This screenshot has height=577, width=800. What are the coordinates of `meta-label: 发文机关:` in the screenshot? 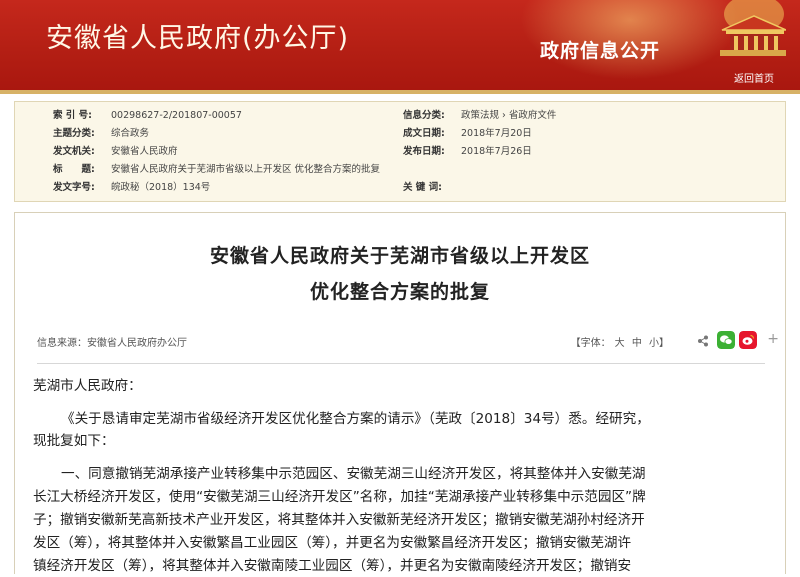 It's located at (74, 151).